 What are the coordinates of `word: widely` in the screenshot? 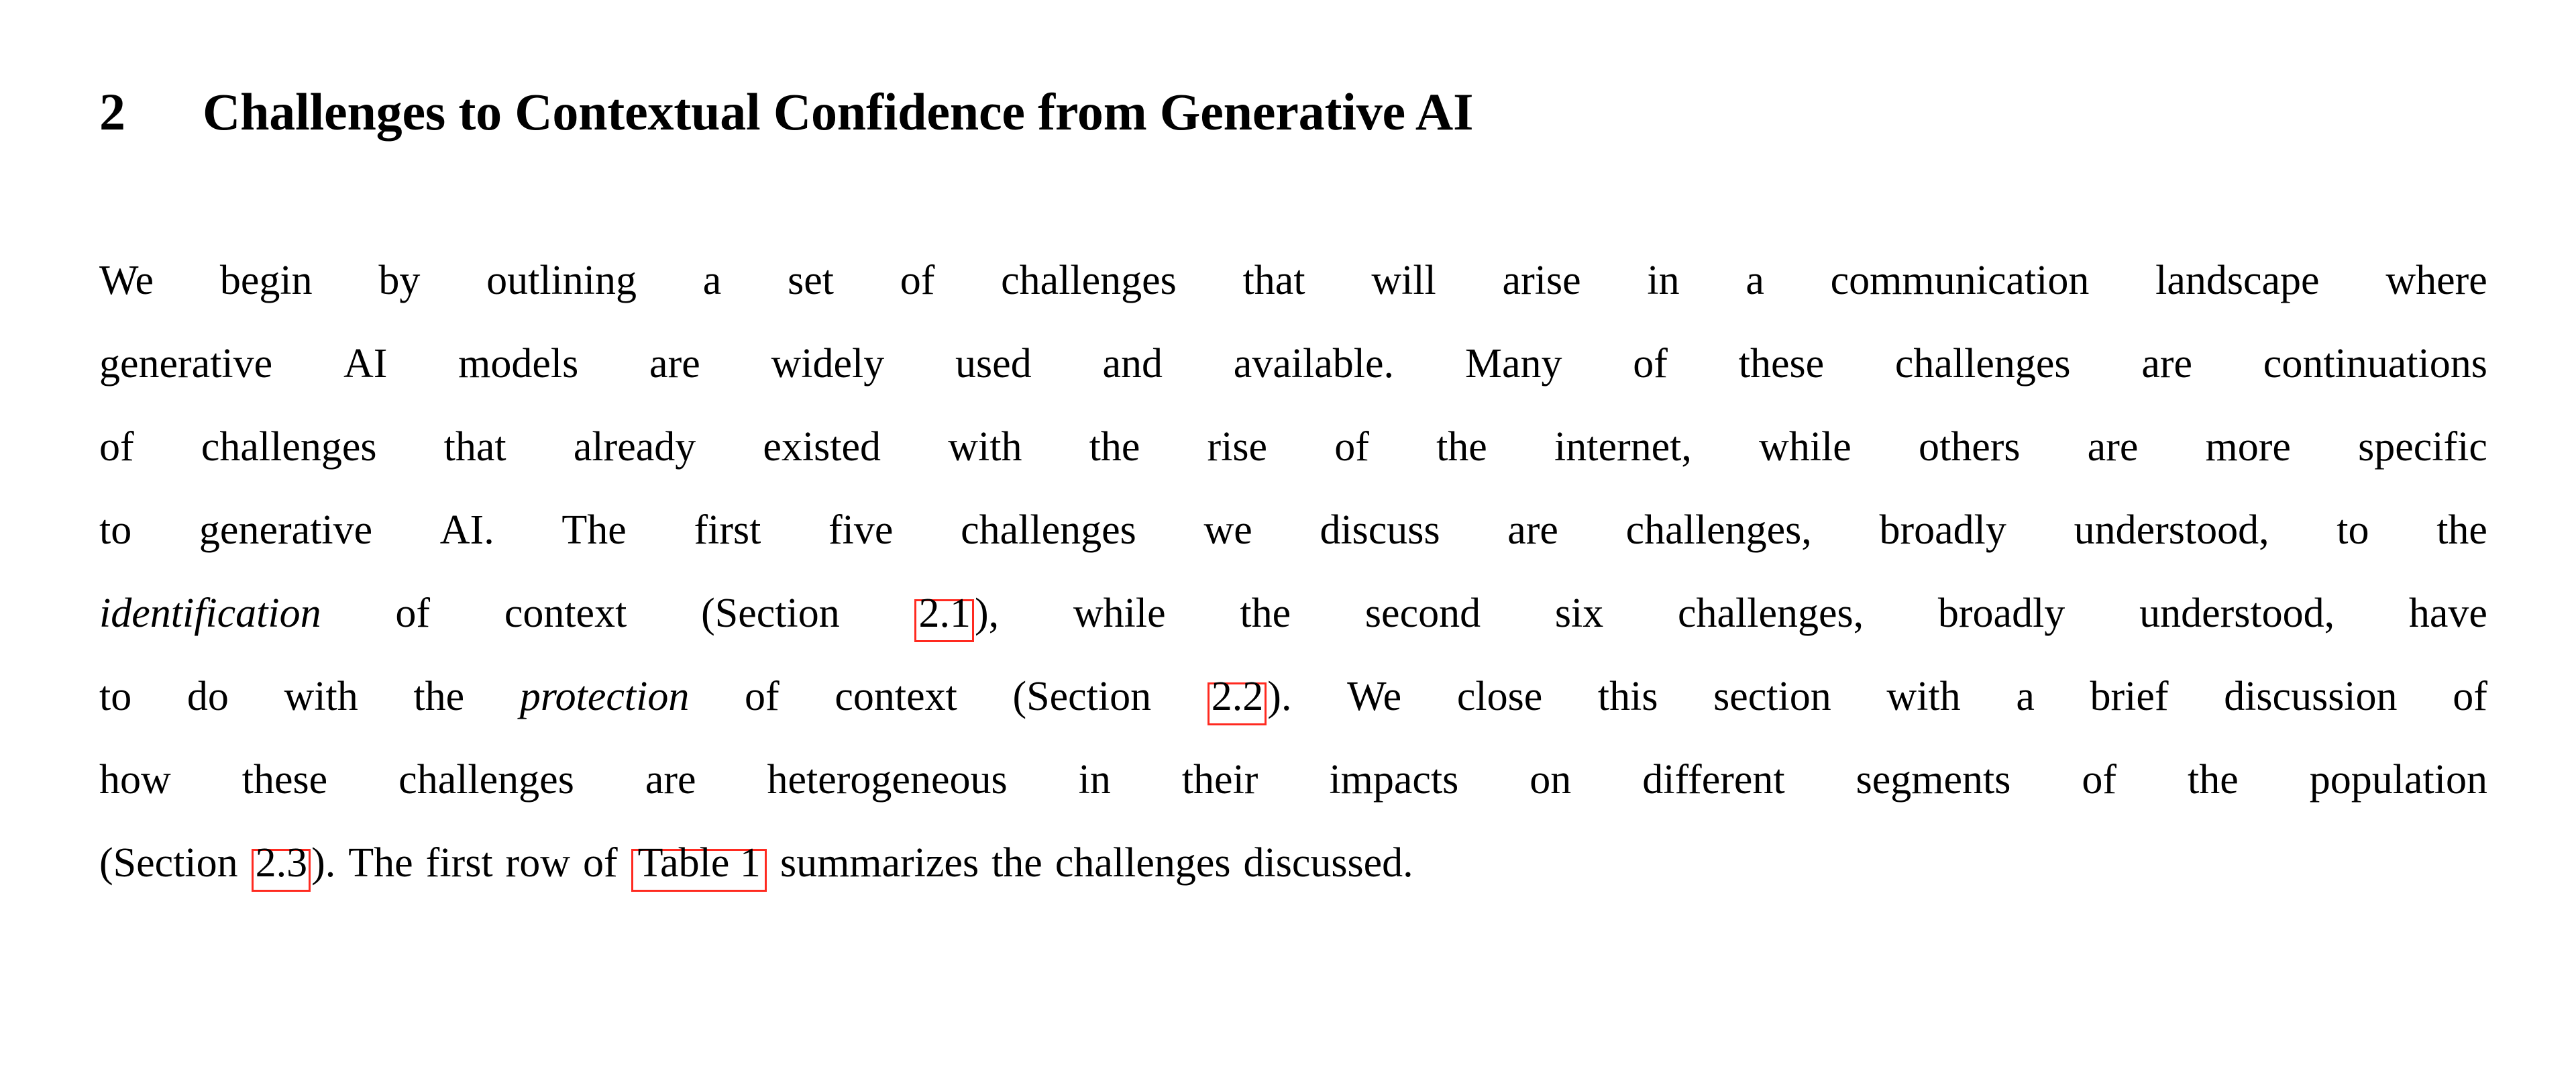 It's located at (828, 364).